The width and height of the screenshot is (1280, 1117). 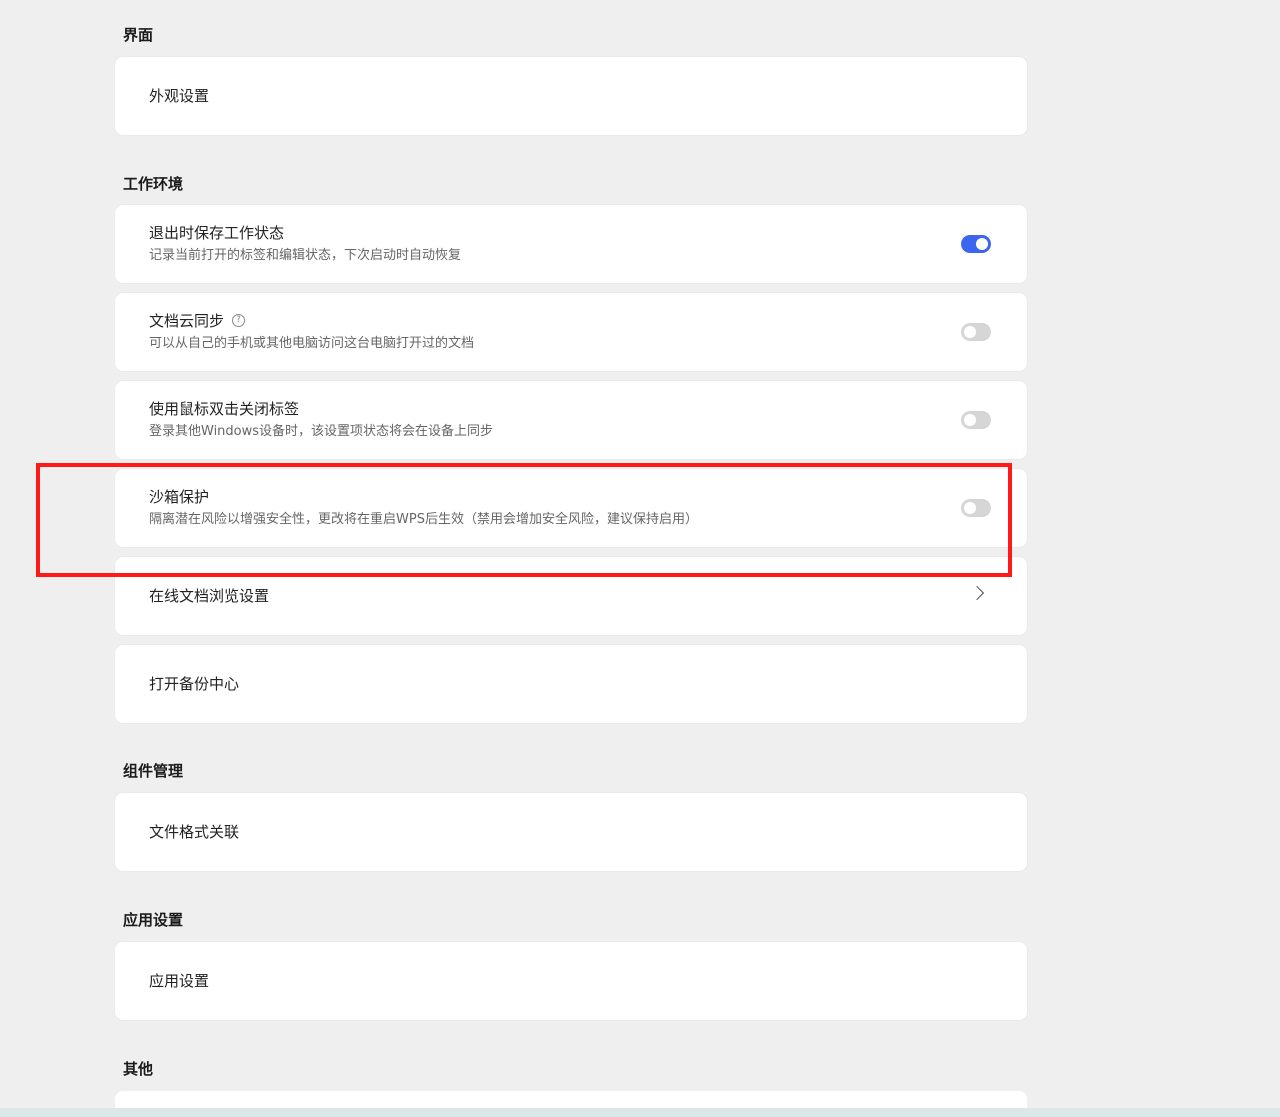 What do you see at coordinates (571, 420) in the screenshot?
I see `double-click-close-tab-card: 使用鼠标双击关闭标签 登录其他Windows设备时，该设置项状态将会在设备上同步` at bounding box center [571, 420].